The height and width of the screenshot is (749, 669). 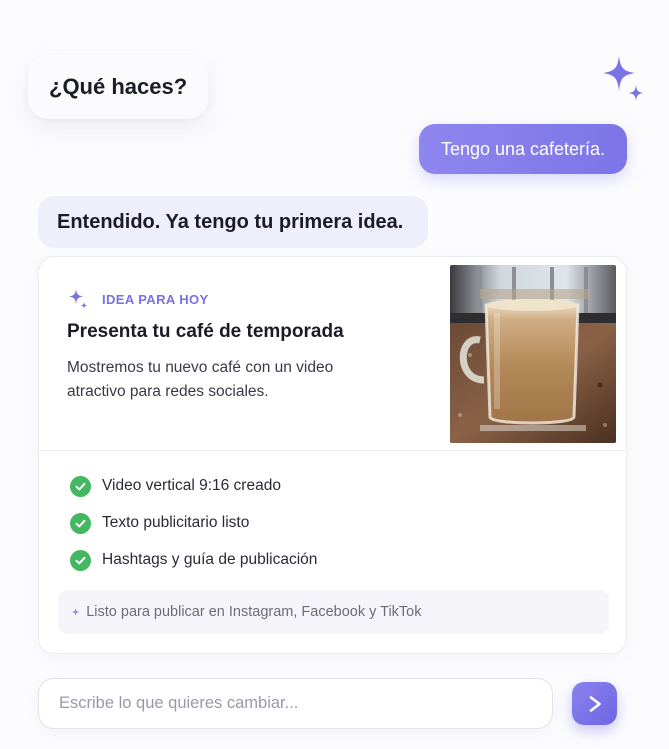 I want to click on list-item: Video vertical 9:16 creado, so click(x=193, y=486).